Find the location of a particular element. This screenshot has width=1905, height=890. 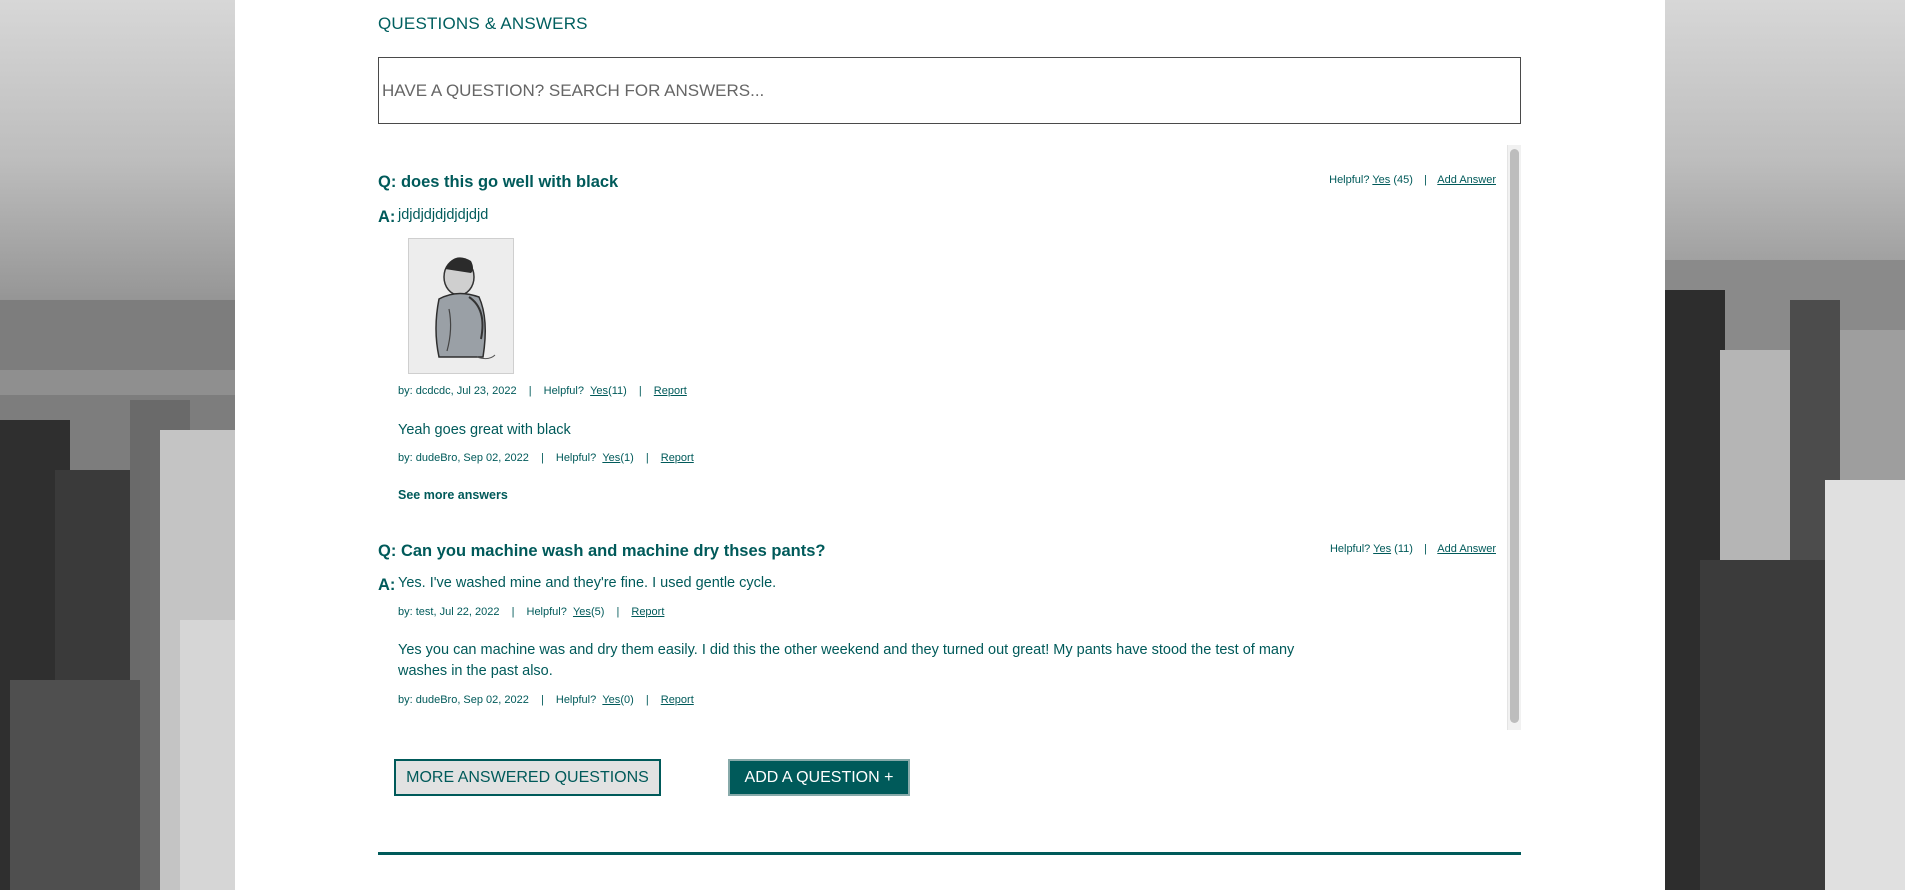

helpful-count: (1) is located at coordinates (627, 458).